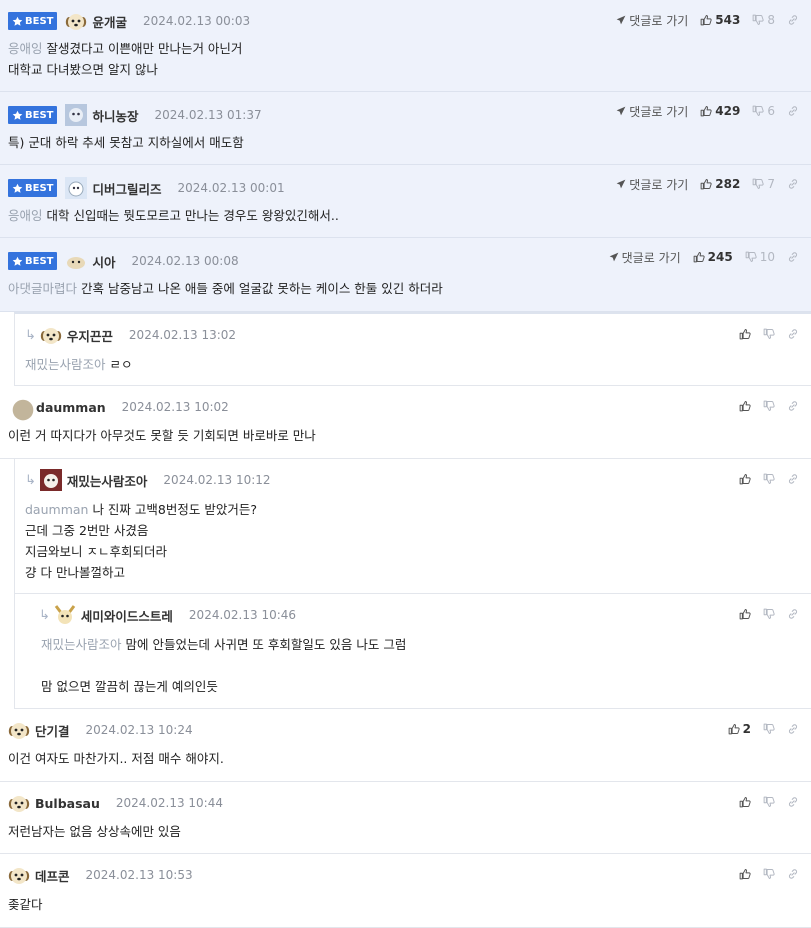 The height and width of the screenshot is (928, 811). What do you see at coordinates (126, 188) in the screenshot?
I see `comment-author: 디버그릴리즈` at bounding box center [126, 188].